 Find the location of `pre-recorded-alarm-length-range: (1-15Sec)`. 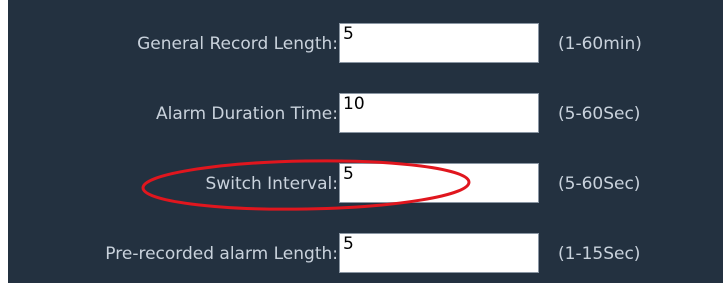

pre-recorded-alarm-length-range: (1-15Sec) is located at coordinates (599, 254).